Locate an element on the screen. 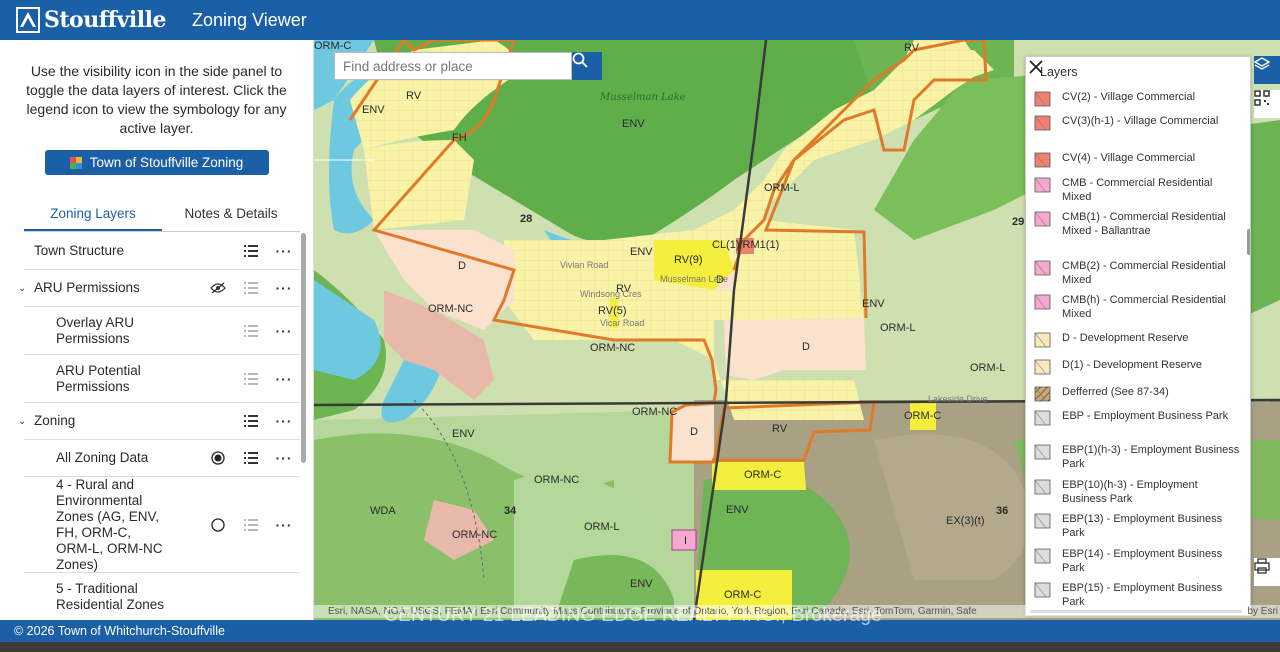 The image size is (1280, 652). app-header: Stouffville Zoning Viewer is located at coordinates (640, 20).